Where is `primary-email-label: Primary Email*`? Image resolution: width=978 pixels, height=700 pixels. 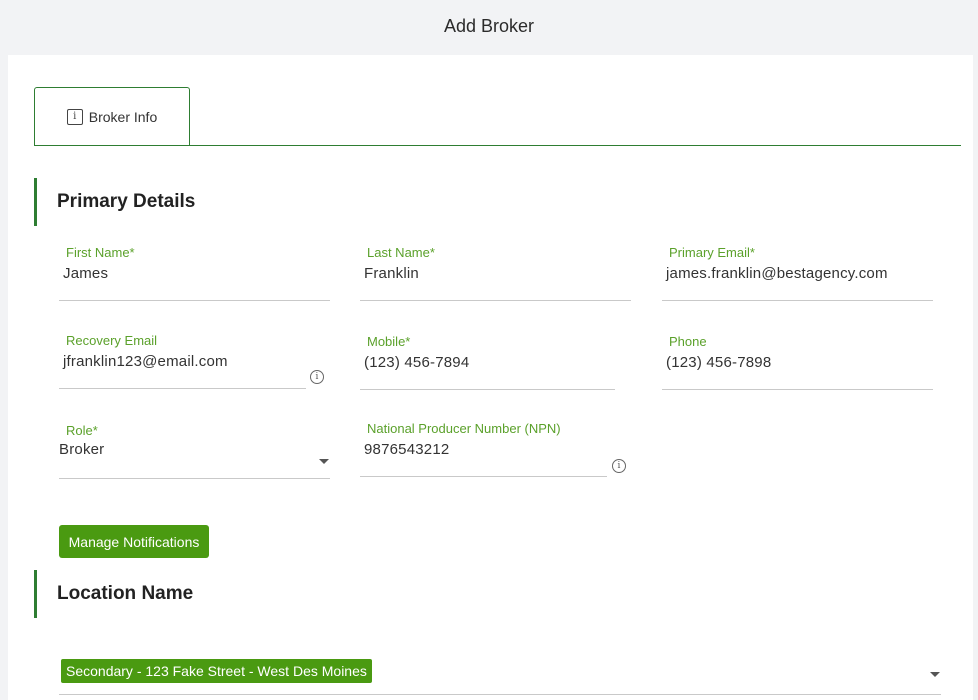 primary-email-label: Primary Email* is located at coordinates (712, 252).